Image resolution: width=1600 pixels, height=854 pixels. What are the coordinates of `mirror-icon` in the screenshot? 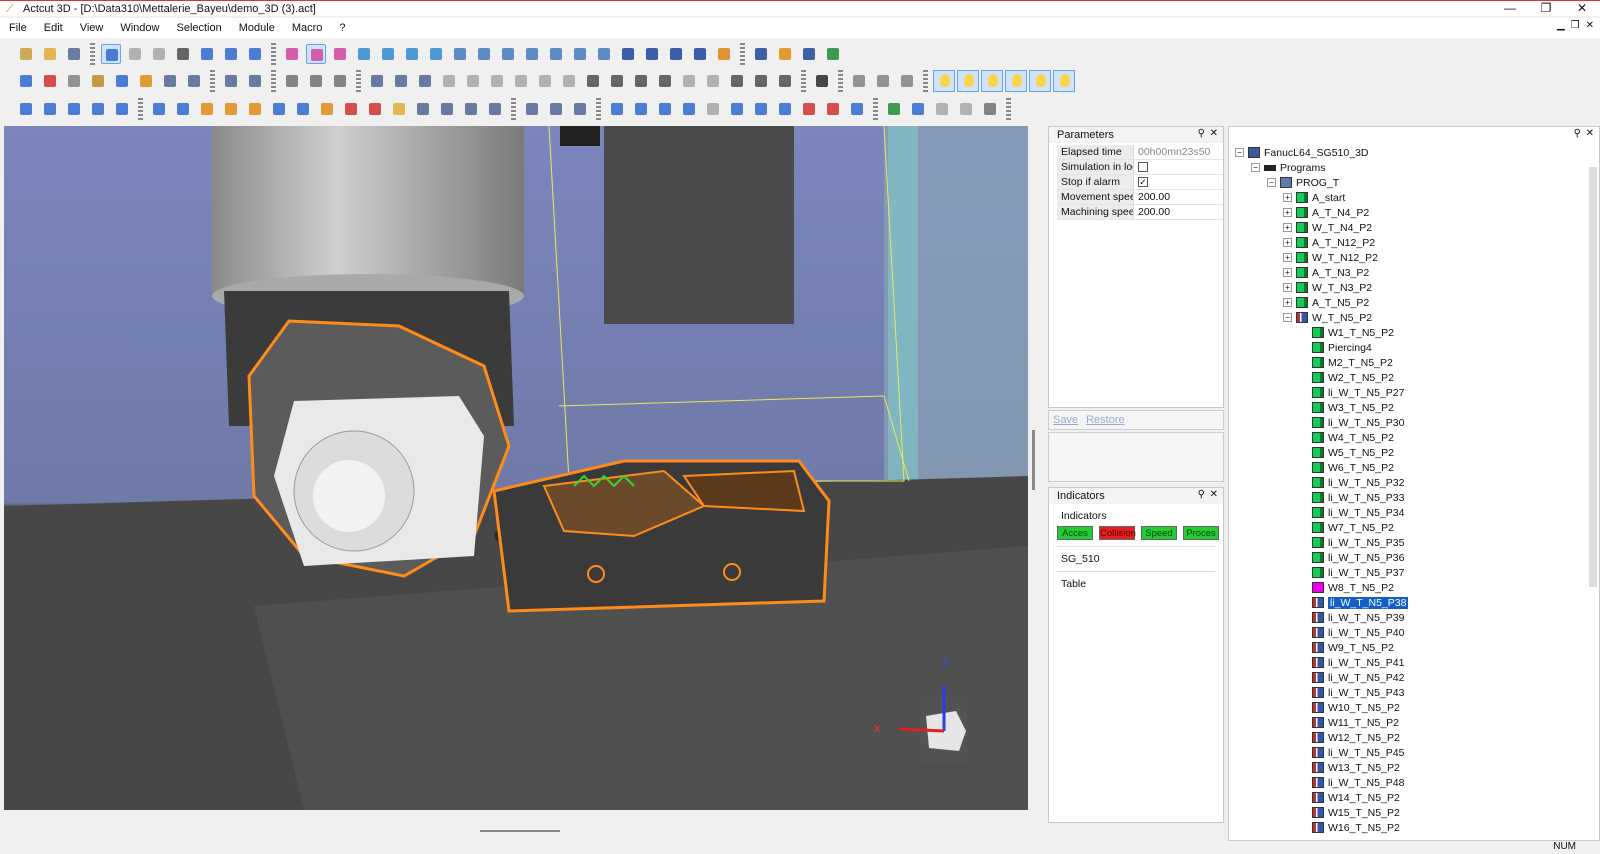 It's located at (292, 81).